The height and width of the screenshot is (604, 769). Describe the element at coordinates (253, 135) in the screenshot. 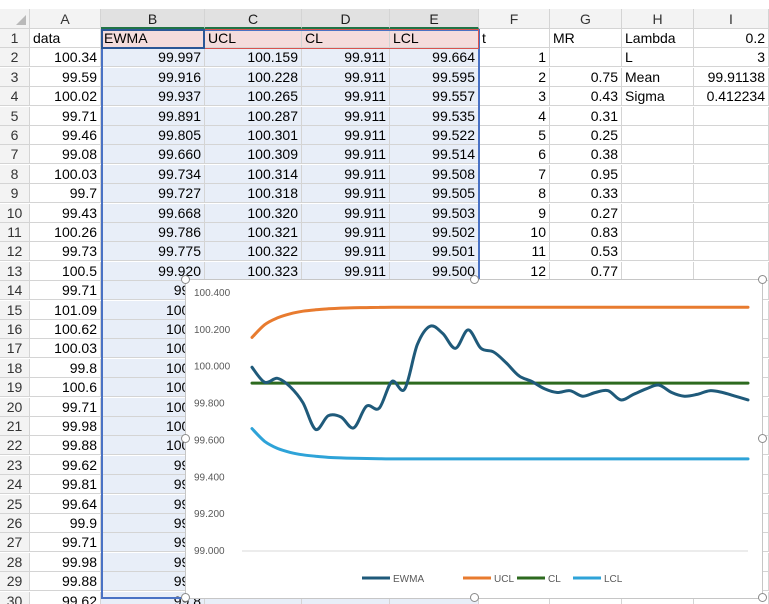

I see `cell-c6: 100.301` at that location.